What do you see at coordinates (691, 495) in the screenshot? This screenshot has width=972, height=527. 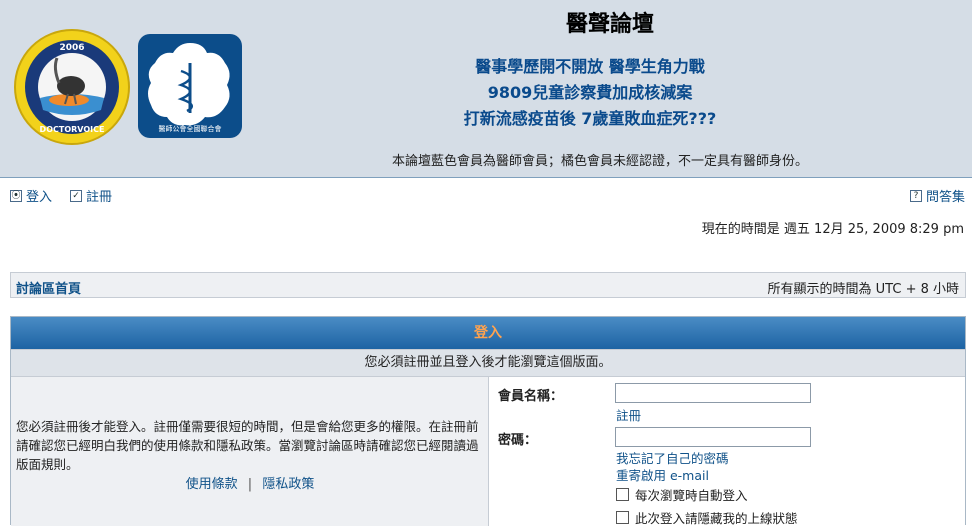 I see `autologin-label: 每次瀏覽時自動登入` at bounding box center [691, 495].